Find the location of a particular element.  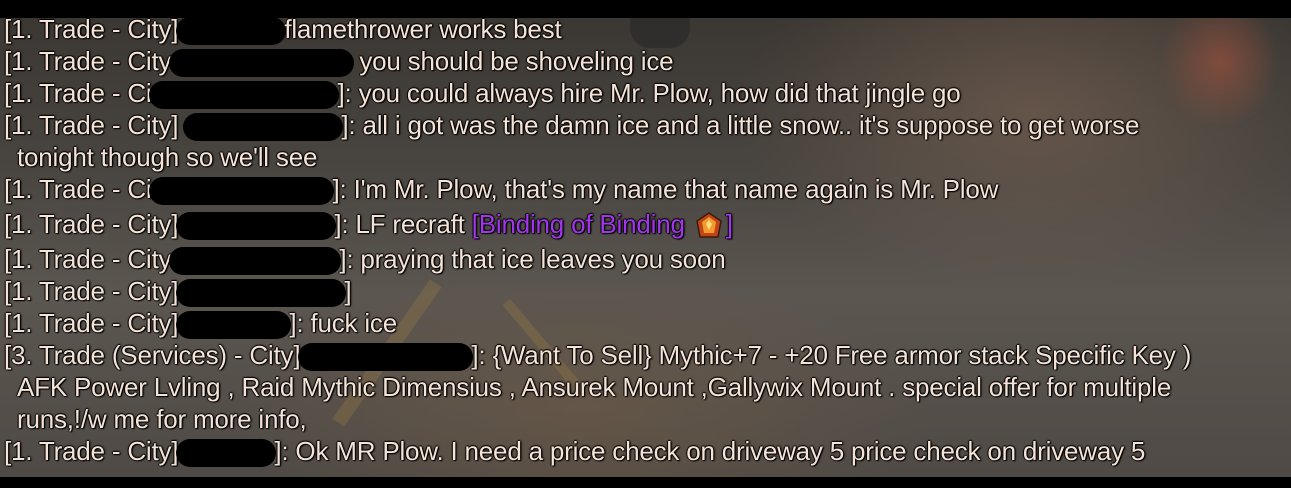

chat-line-continuation: runs,!/w me for more info, is located at coordinates (646, 419).